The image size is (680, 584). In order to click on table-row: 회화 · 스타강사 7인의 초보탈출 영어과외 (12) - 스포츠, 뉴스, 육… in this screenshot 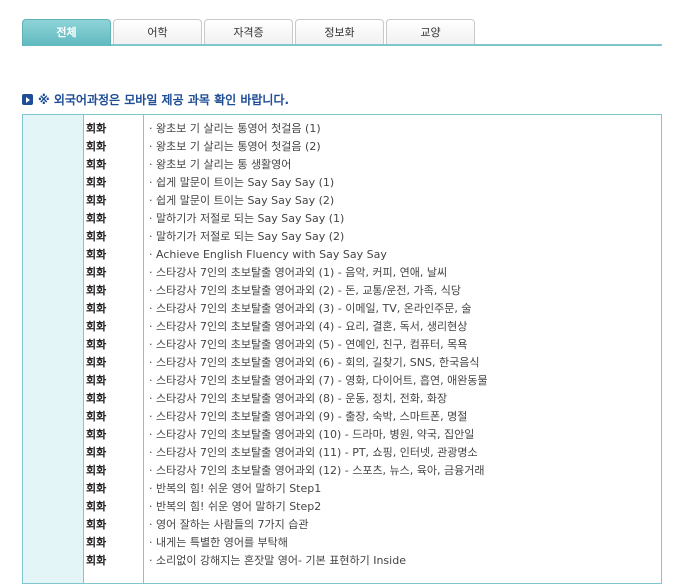, I will do `click(342, 471)`.